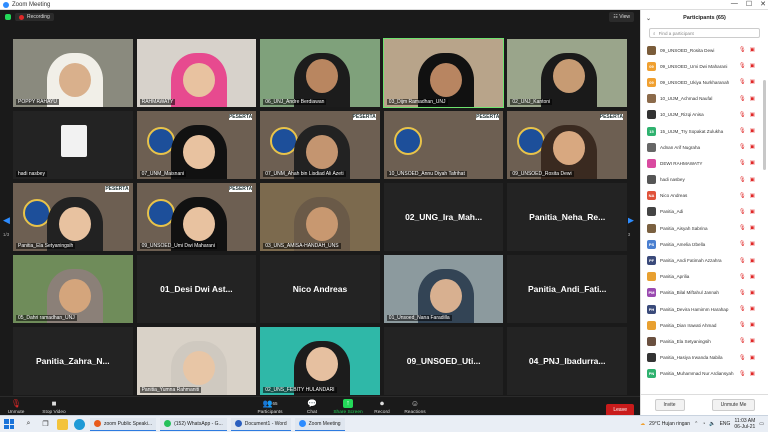 This screenshot has width=768, height=432. What do you see at coordinates (62, 424) in the screenshot?
I see `file-explorer-icon` at bounding box center [62, 424].